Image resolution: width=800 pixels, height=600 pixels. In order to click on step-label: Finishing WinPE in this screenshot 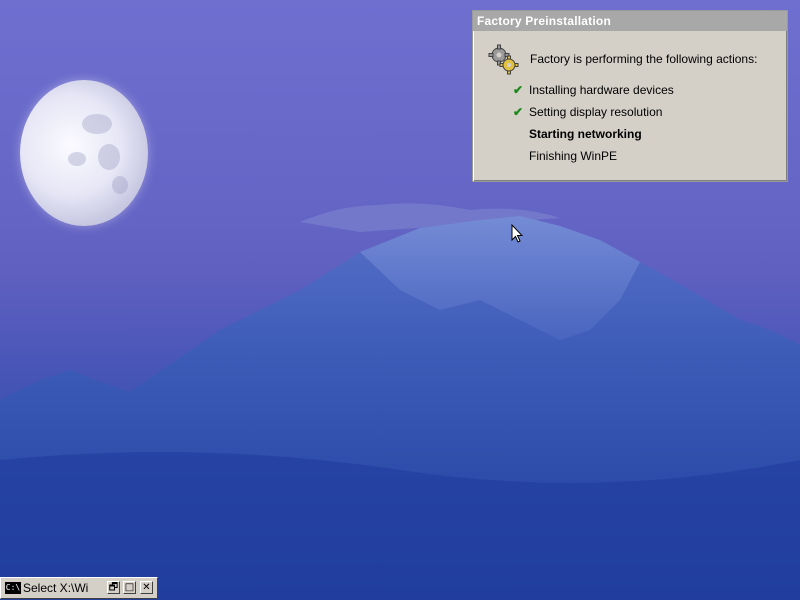, I will do `click(573, 156)`.